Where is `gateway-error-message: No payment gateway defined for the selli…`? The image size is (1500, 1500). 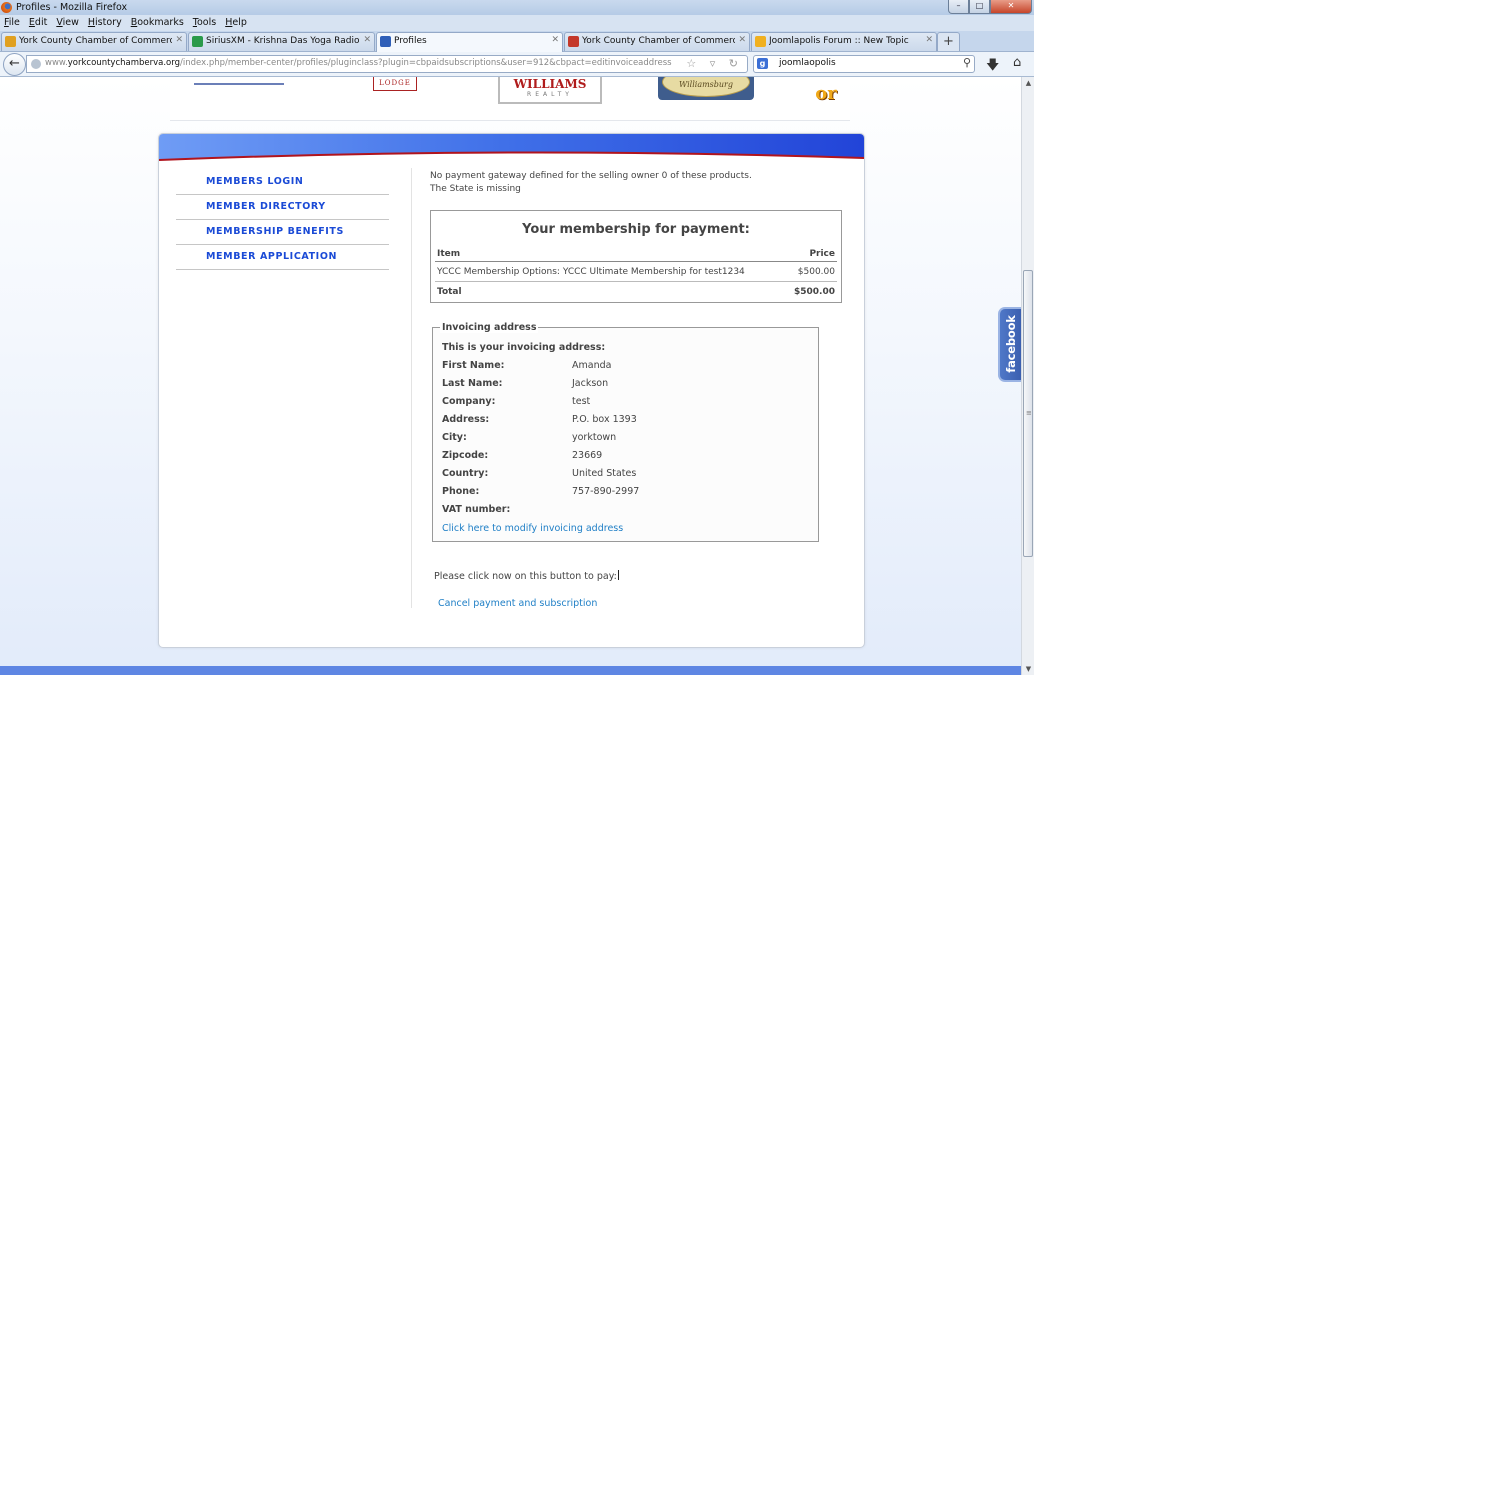 gateway-error-message: No payment gateway defined for the selli… is located at coordinates (591, 176).